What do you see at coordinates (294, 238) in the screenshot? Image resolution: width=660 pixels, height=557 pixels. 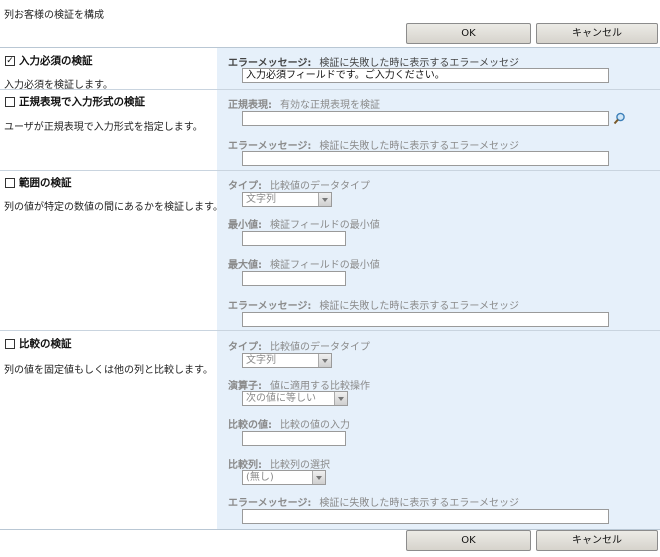 I see `range-min-input` at bounding box center [294, 238].